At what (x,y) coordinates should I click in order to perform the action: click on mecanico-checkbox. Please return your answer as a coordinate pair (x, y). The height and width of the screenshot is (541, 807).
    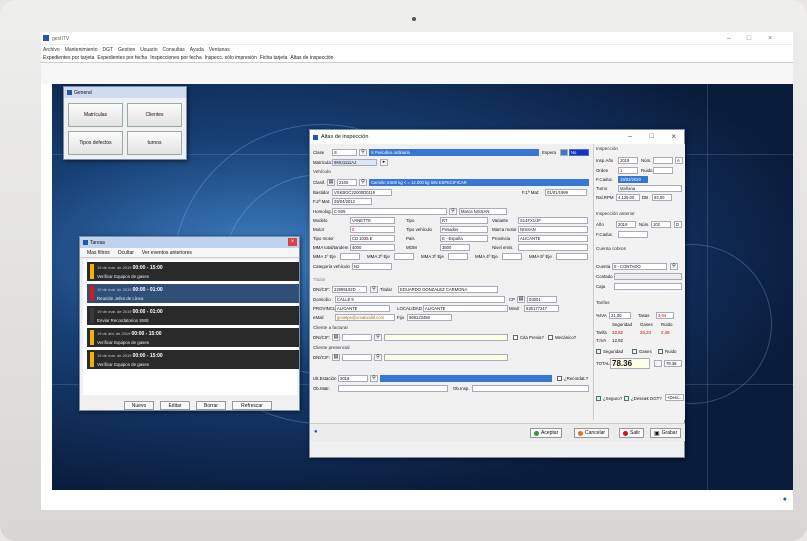
    Looking at the image, I should click on (550, 337).